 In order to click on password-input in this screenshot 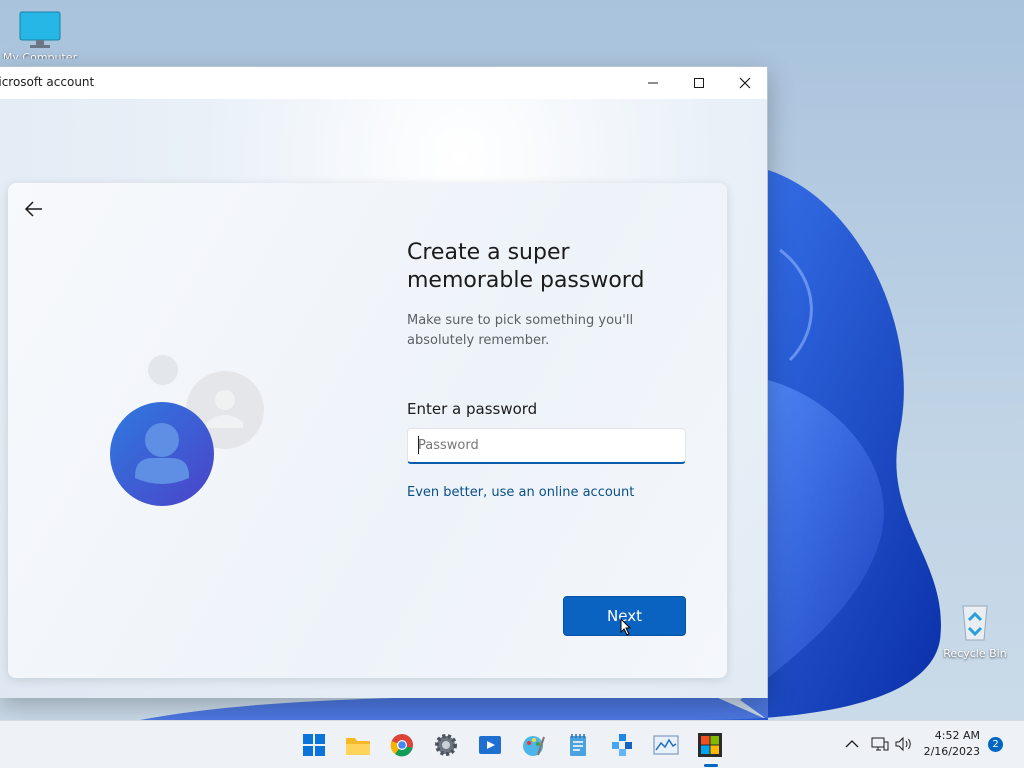, I will do `click(546, 446)`.